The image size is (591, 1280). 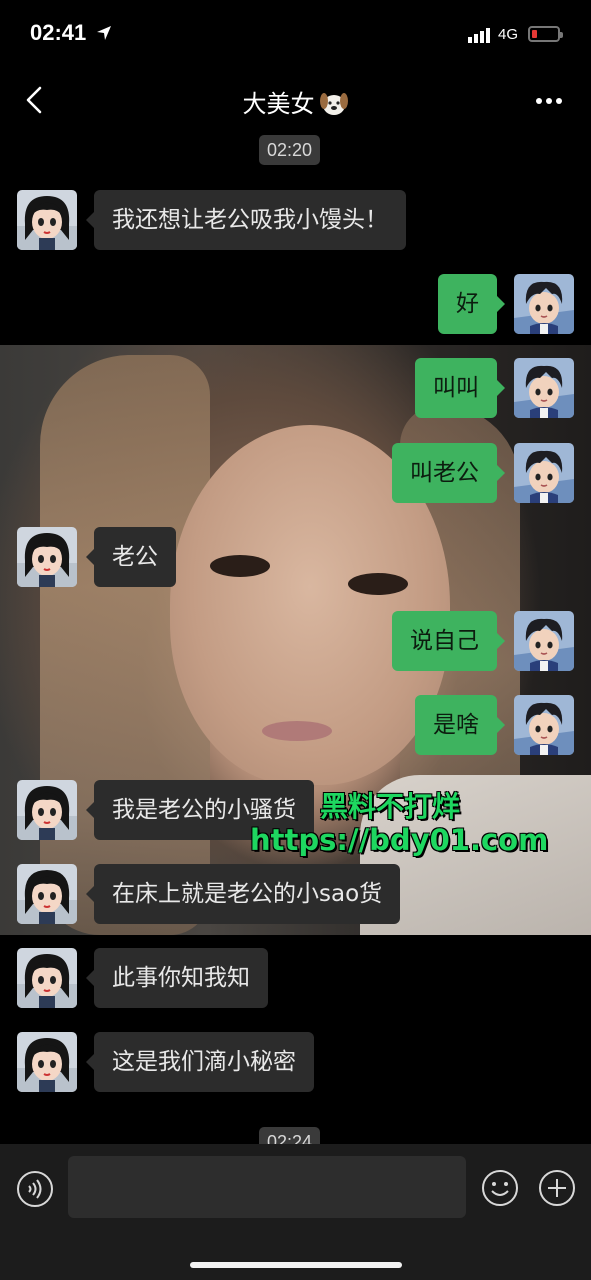 What do you see at coordinates (557, 1188) in the screenshot?
I see `plus-circle-icon` at bounding box center [557, 1188].